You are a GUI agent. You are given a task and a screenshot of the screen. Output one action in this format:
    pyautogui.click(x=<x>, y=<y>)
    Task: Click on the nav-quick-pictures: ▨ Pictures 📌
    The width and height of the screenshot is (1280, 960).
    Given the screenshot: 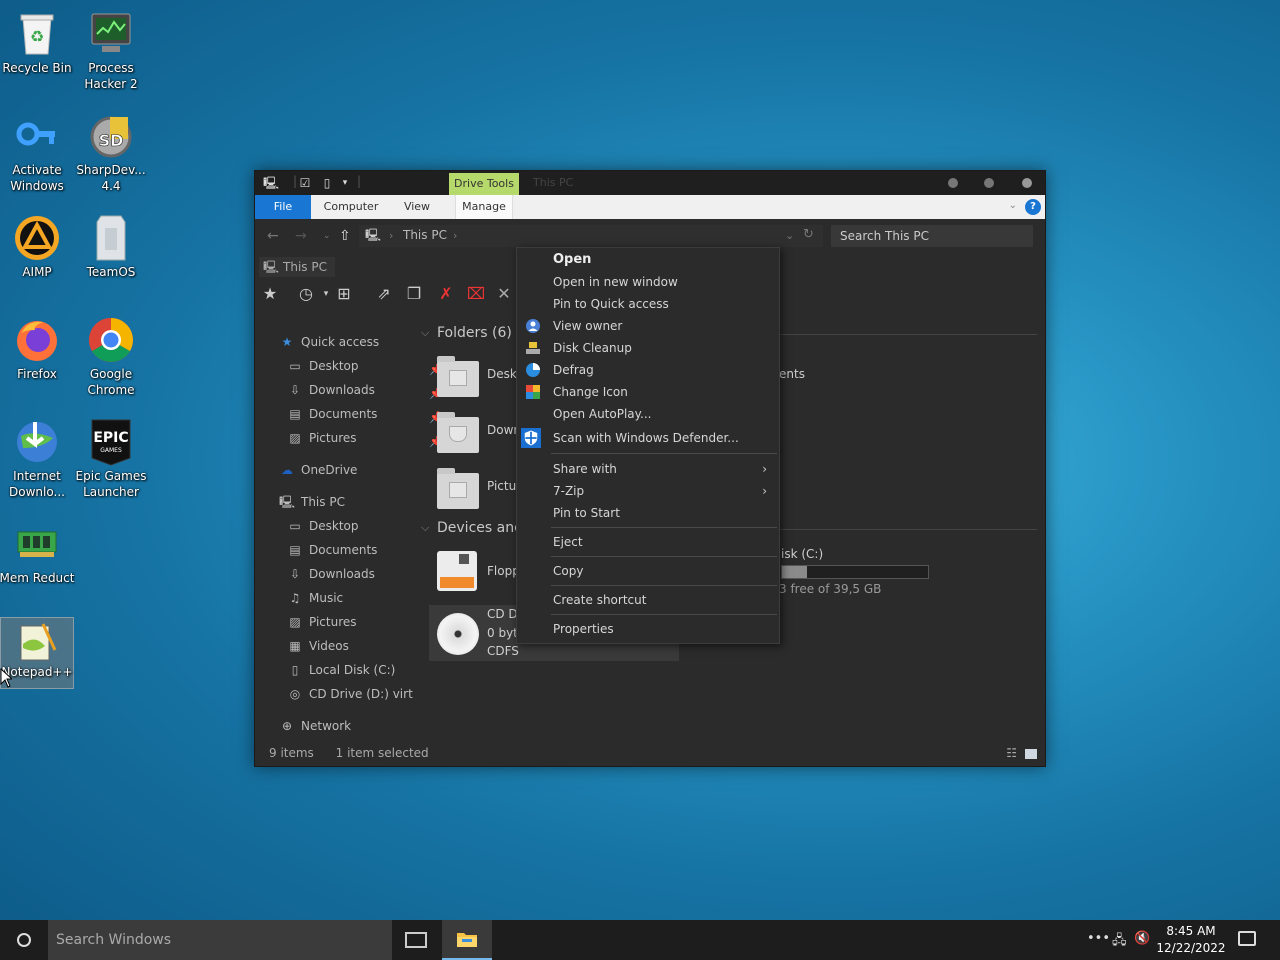 What is the action you would take?
    pyautogui.click(x=367, y=438)
    